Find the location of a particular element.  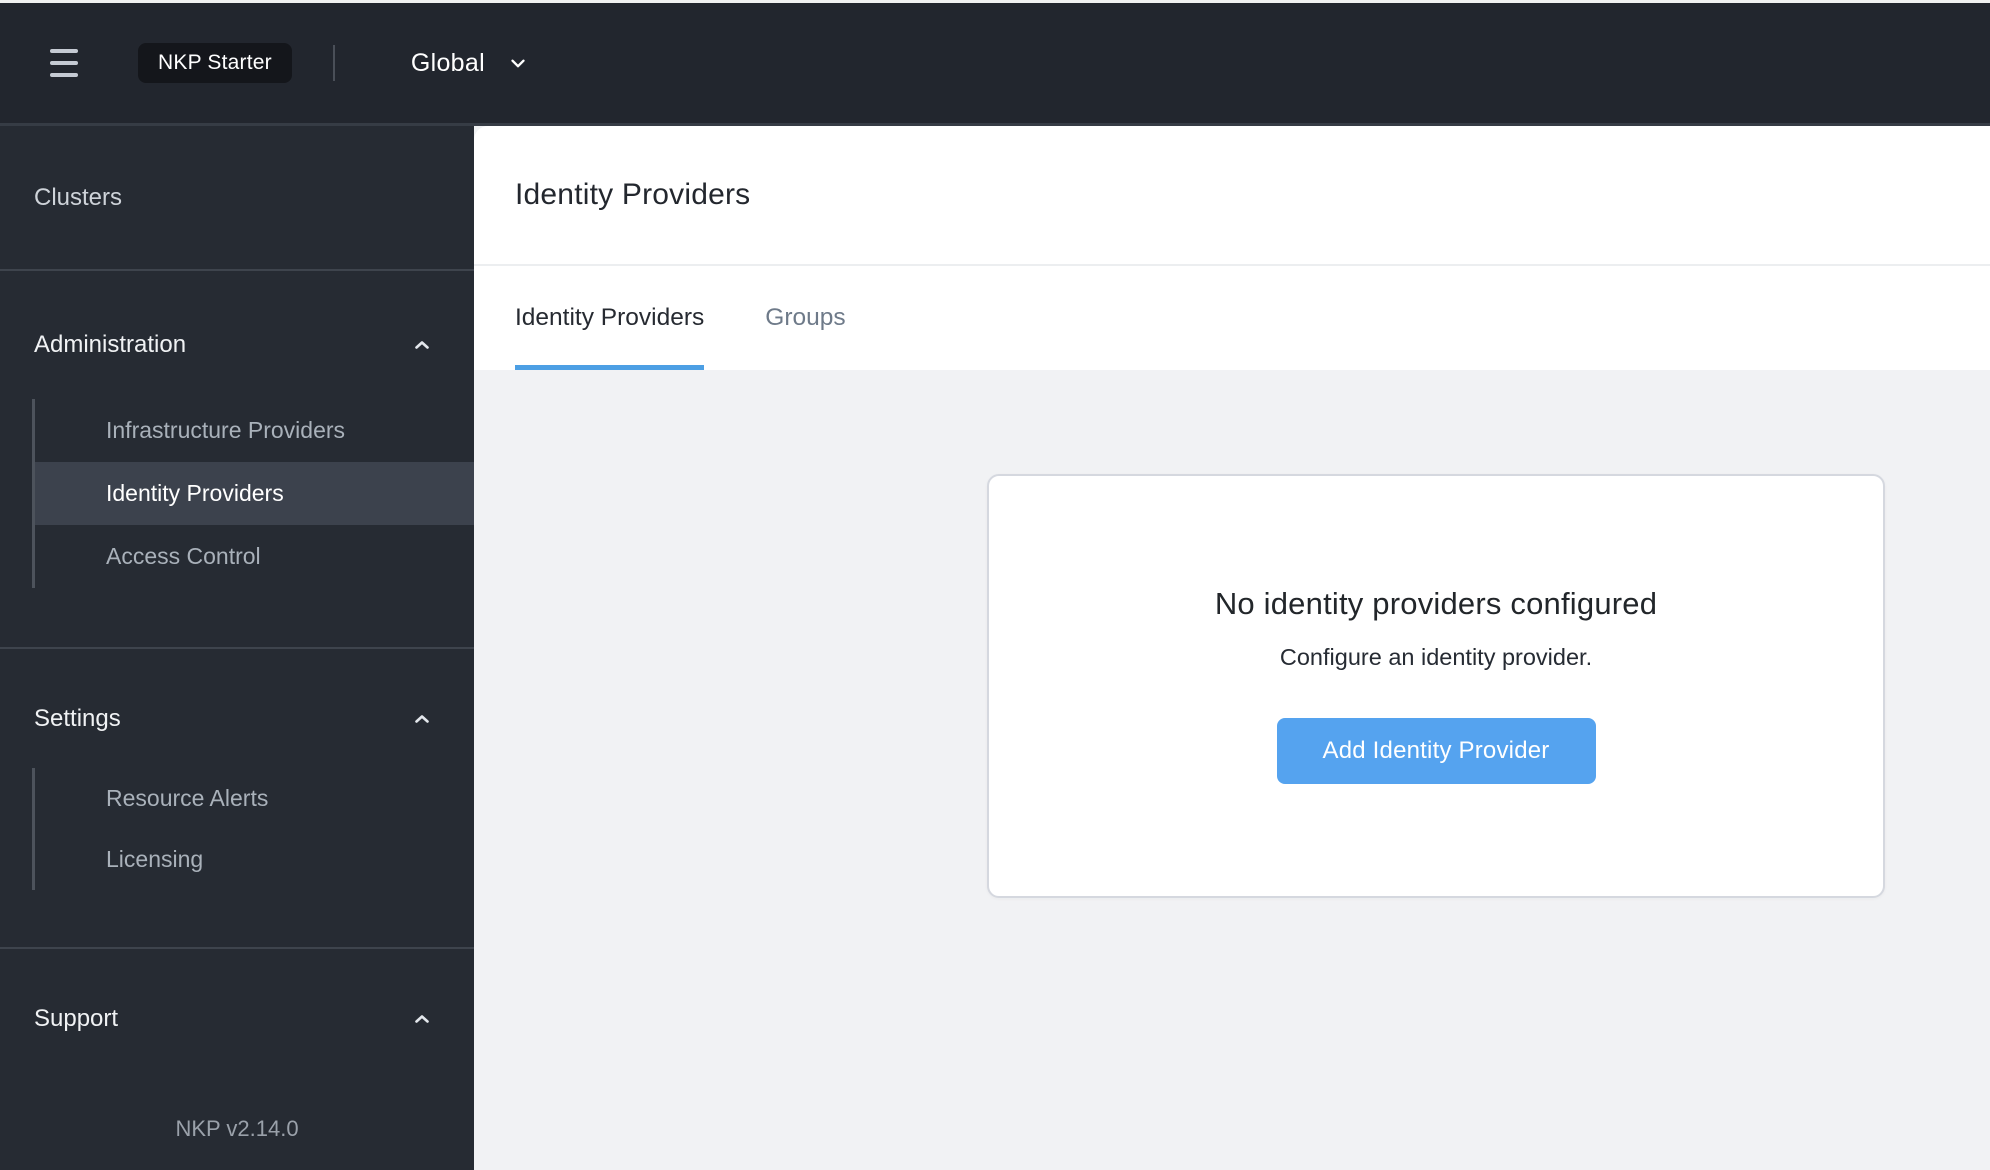

tab-bar: Identity Providers Groups is located at coordinates (1232, 318).